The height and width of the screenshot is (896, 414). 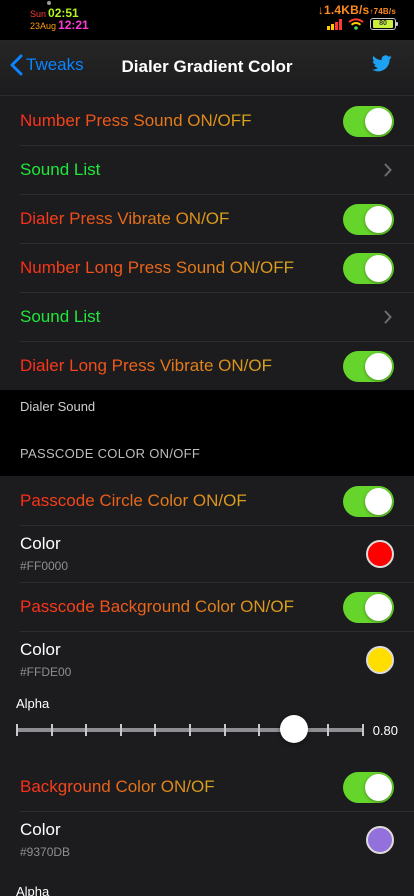 I want to click on dialer-press-vibrate-label: Dialer Press Vibrate ON/OF, so click(x=125, y=218).